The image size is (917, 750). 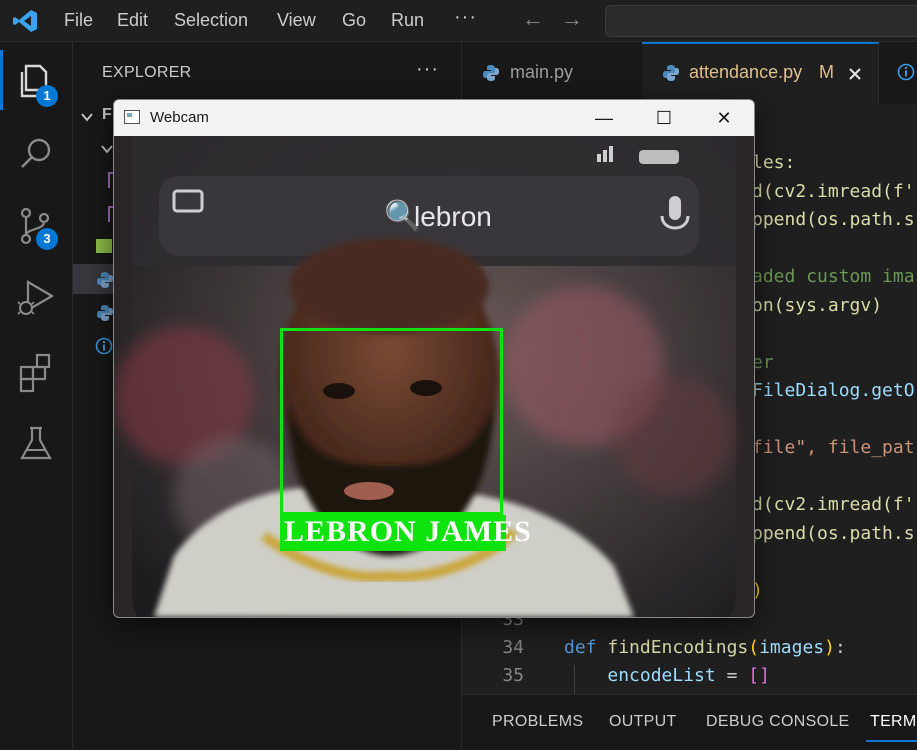 I want to click on menu-run: Run, so click(x=407, y=20).